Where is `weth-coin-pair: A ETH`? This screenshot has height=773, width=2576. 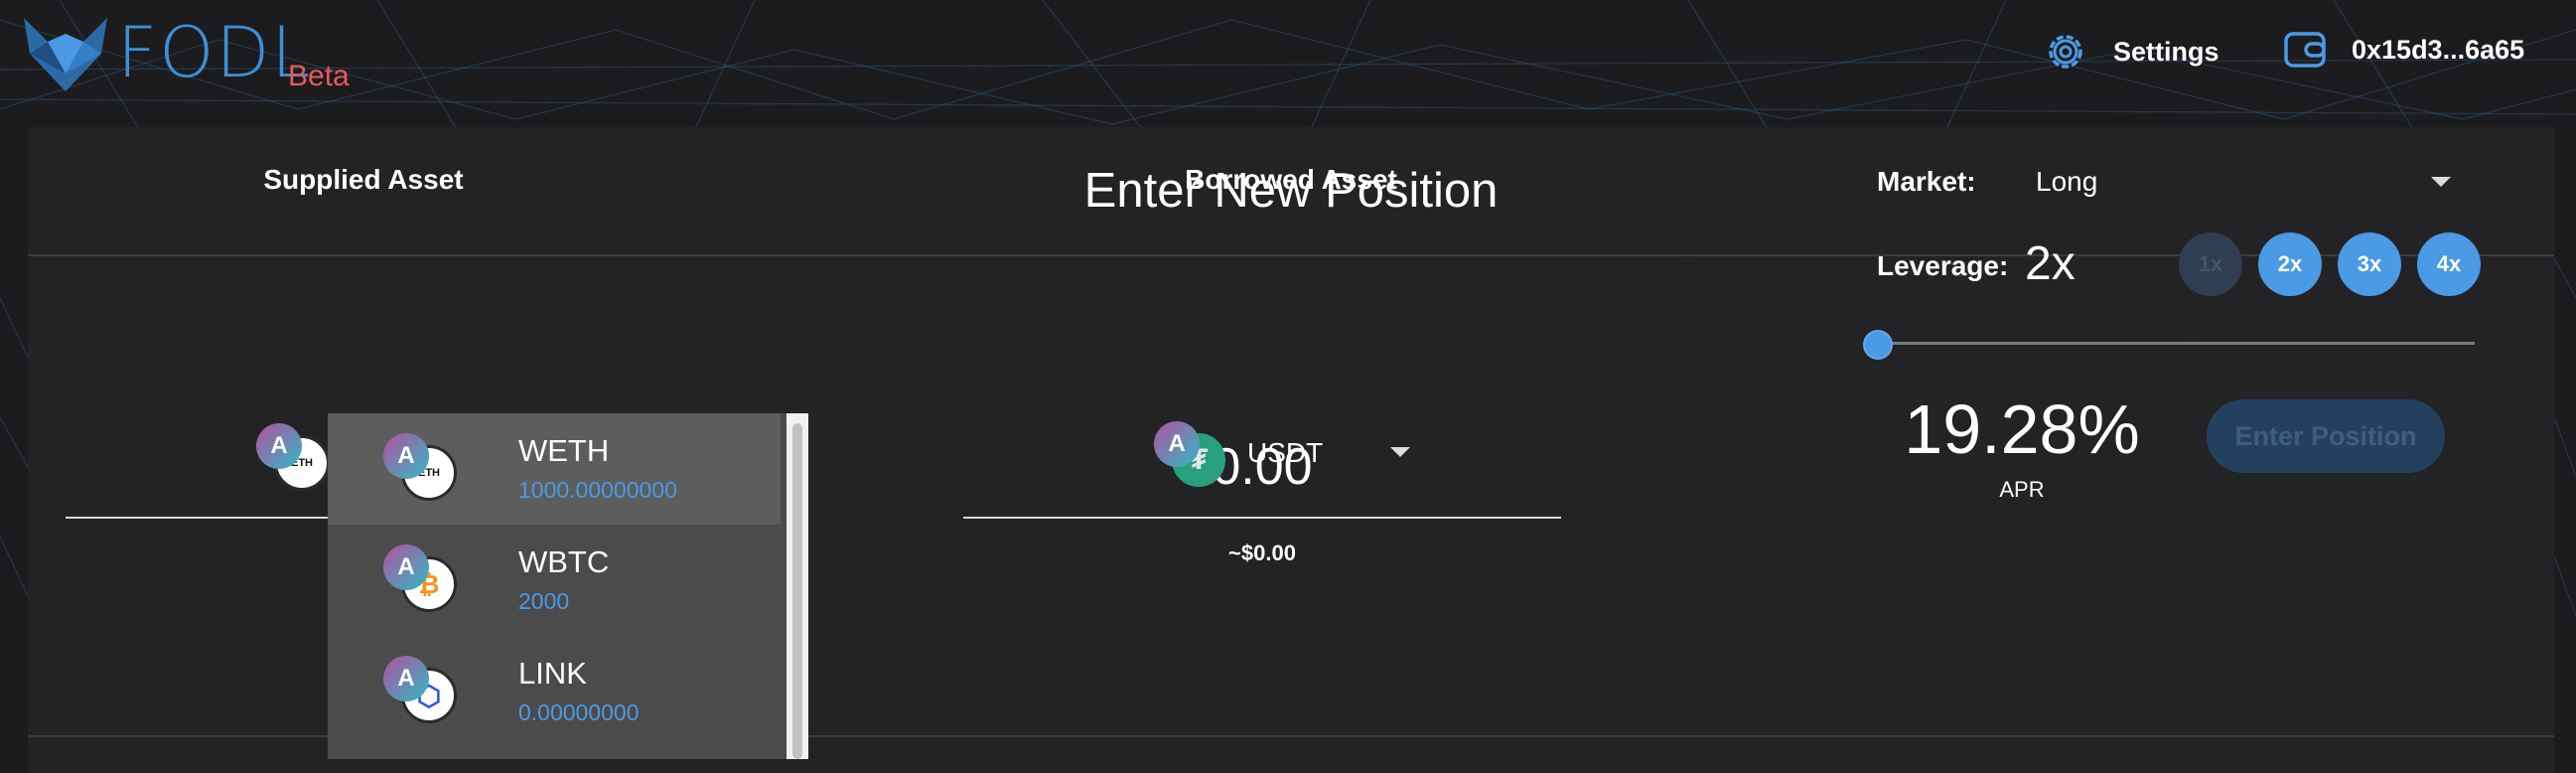
weth-coin-pair: A ETH is located at coordinates (423, 468).